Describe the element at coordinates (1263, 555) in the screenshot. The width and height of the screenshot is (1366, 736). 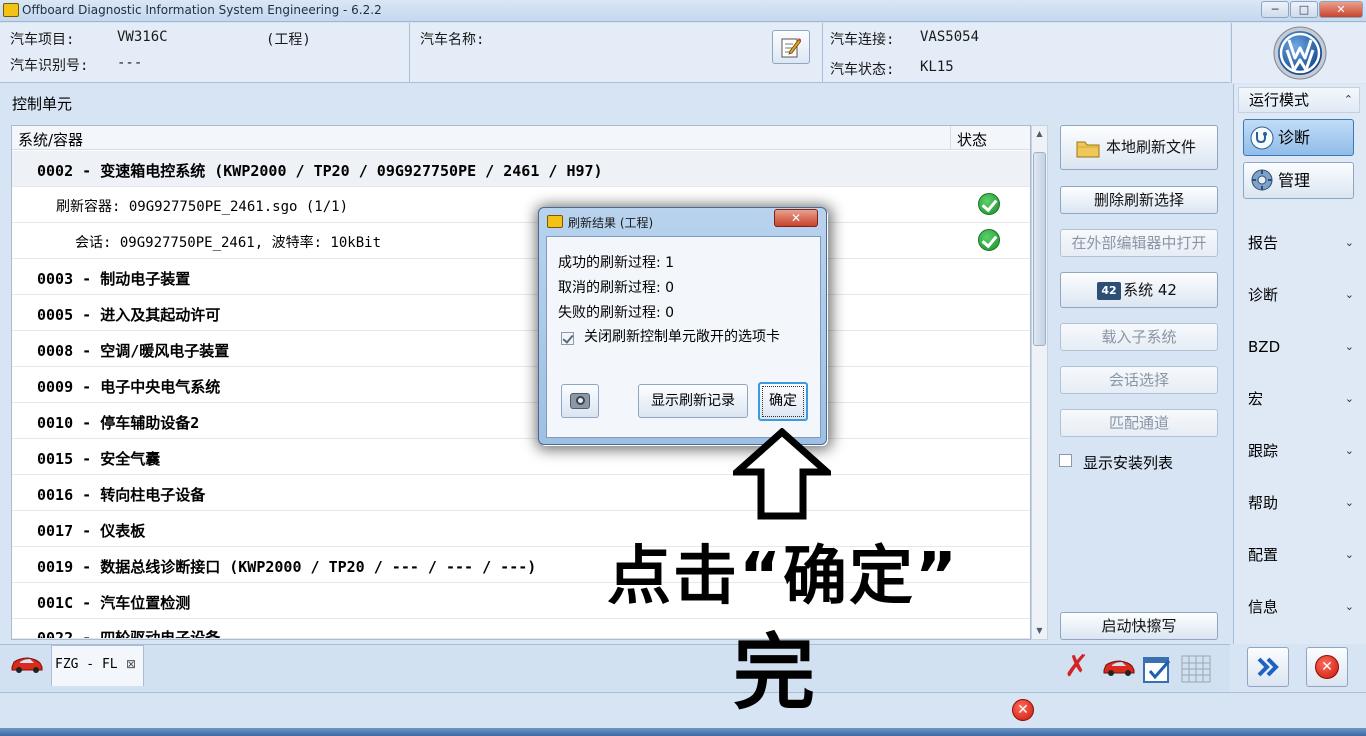
I see `section-label: 配置` at that location.